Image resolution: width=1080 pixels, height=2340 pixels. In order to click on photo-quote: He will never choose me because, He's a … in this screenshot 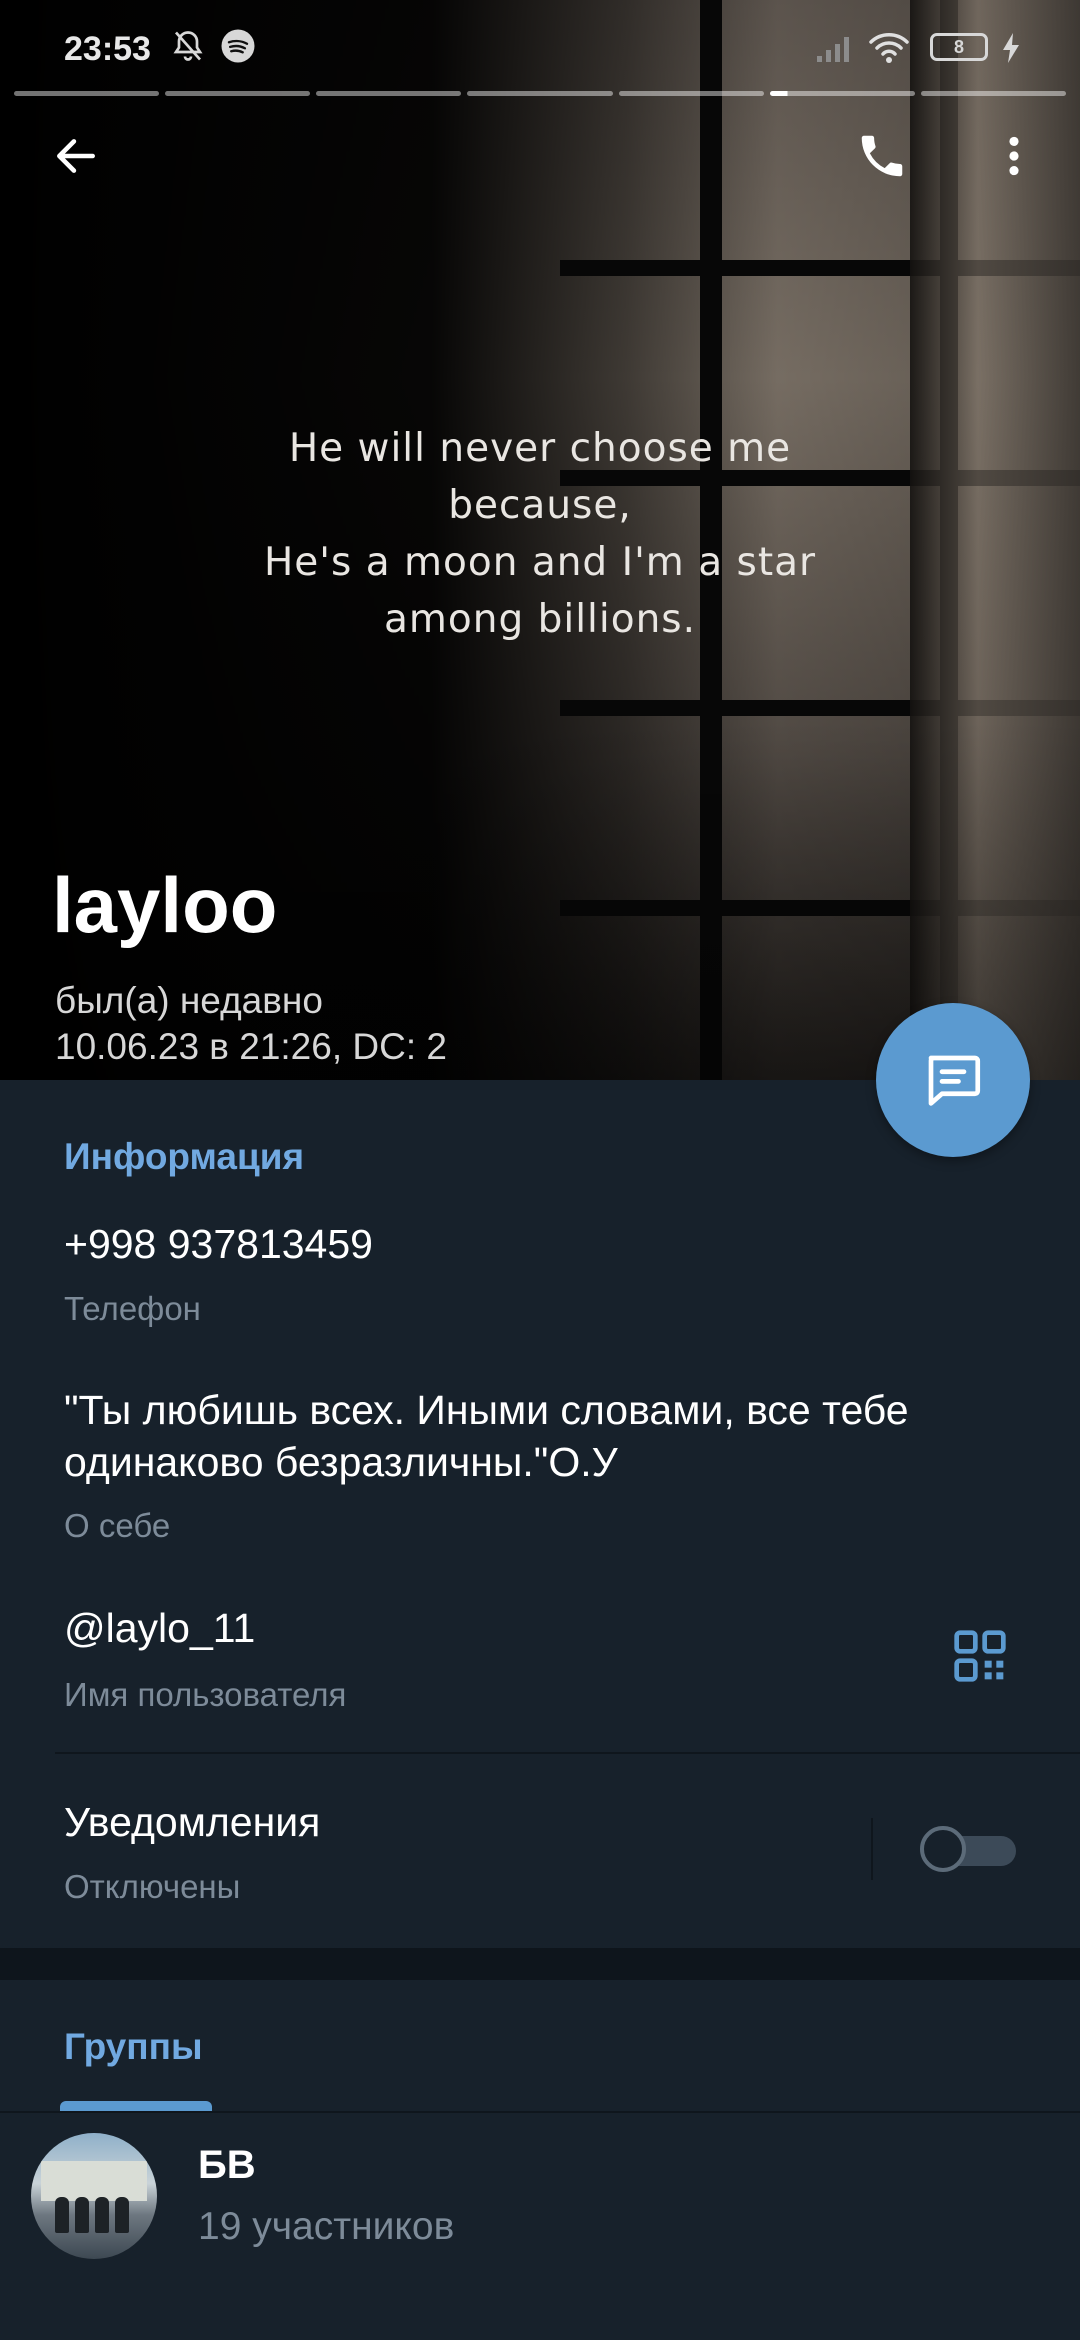, I will do `click(540, 534)`.